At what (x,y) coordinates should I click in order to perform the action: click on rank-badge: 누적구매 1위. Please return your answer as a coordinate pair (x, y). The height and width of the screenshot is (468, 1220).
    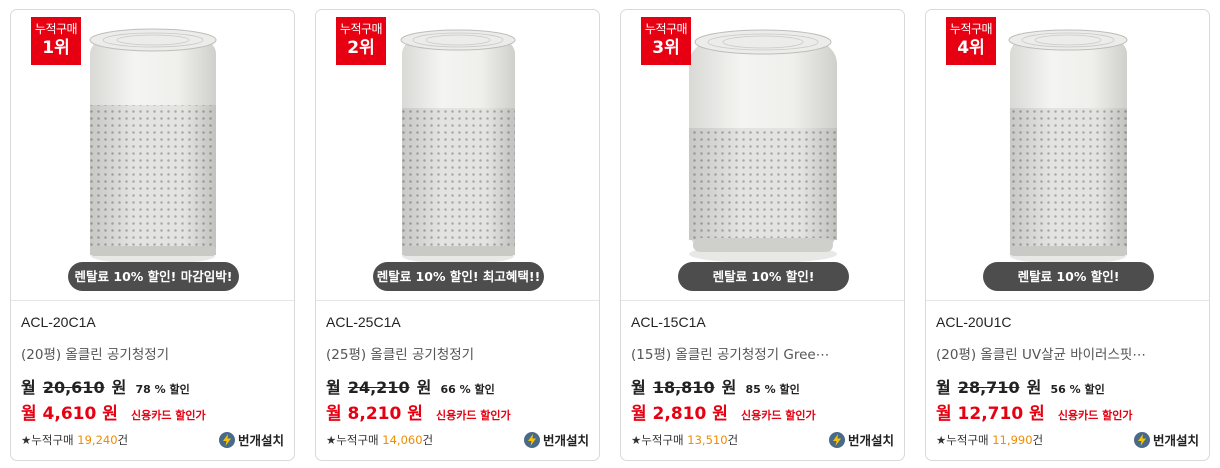
    Looking at the image, I should click on (56, 41).